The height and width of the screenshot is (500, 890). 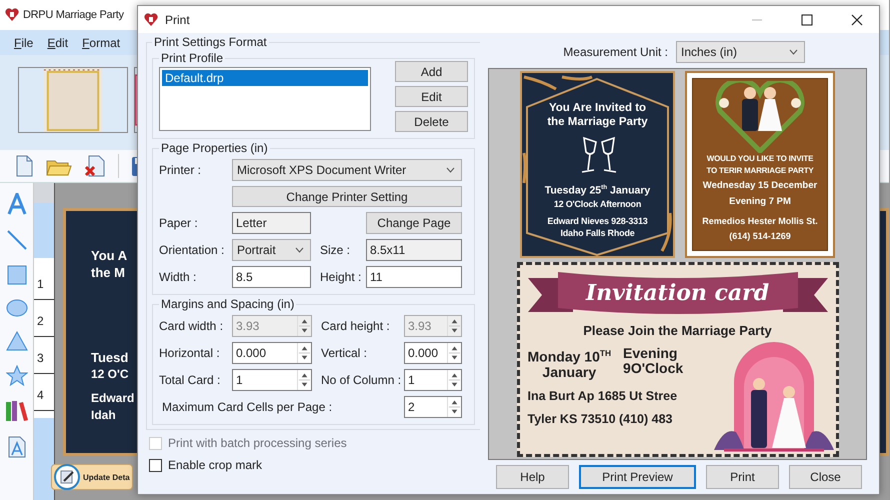 What do you see at coordinates (857, 20) in the screenshot?
I see `close-icon` at bounding box center [857, 20].